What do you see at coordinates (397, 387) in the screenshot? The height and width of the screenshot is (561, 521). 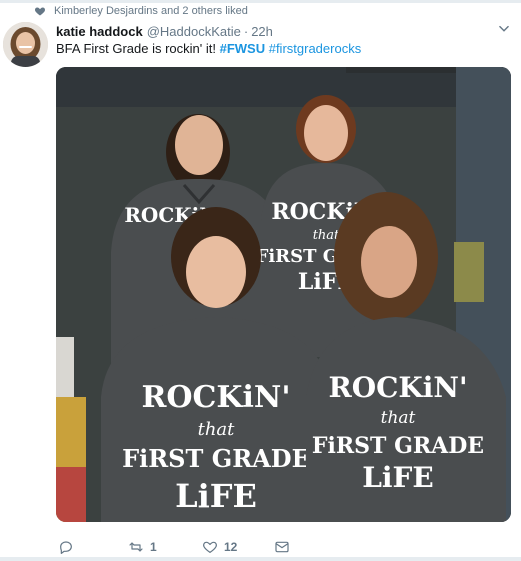 I see `shirt-text-line1-front-right: ROCKiN'` at bounding box center [397, 387].